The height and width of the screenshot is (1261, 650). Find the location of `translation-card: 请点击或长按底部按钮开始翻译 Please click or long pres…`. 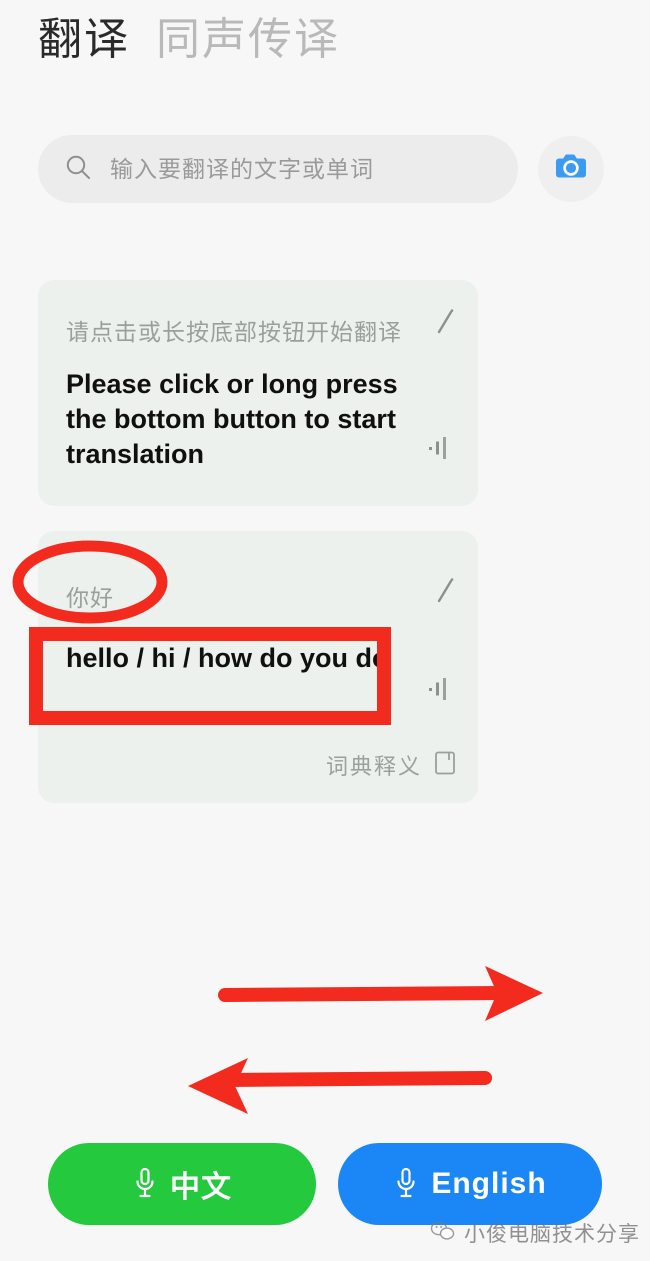

translation-card: 请点击或长按底部按钮开始翻译 Please click or long pres… is located at coordinates (258, 393).